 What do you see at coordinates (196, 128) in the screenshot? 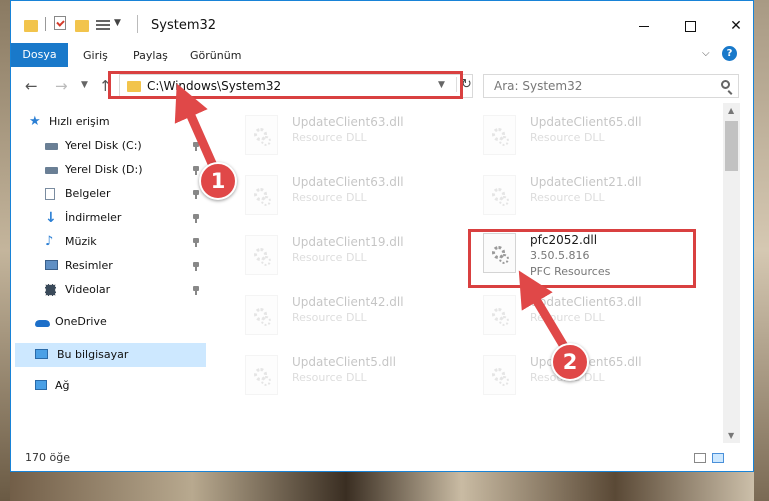
I see `arrow-to-address` at bounding box center [196, 128].